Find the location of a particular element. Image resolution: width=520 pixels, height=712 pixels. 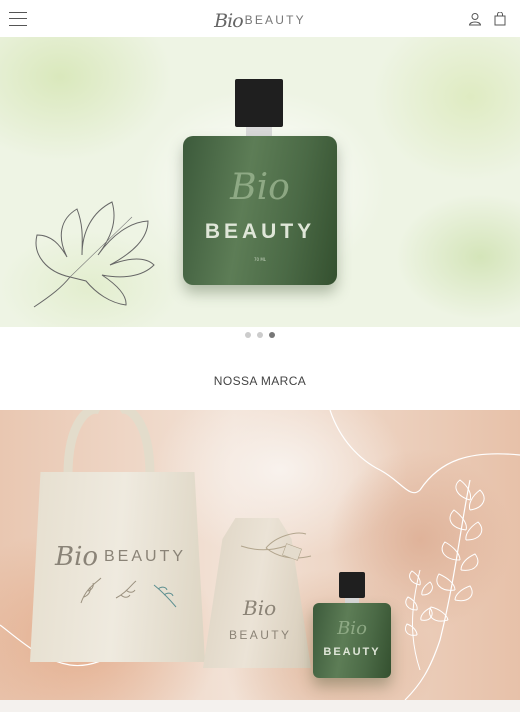

brand-logo: Bio BEAUTY is located at coordinates (260, 18).